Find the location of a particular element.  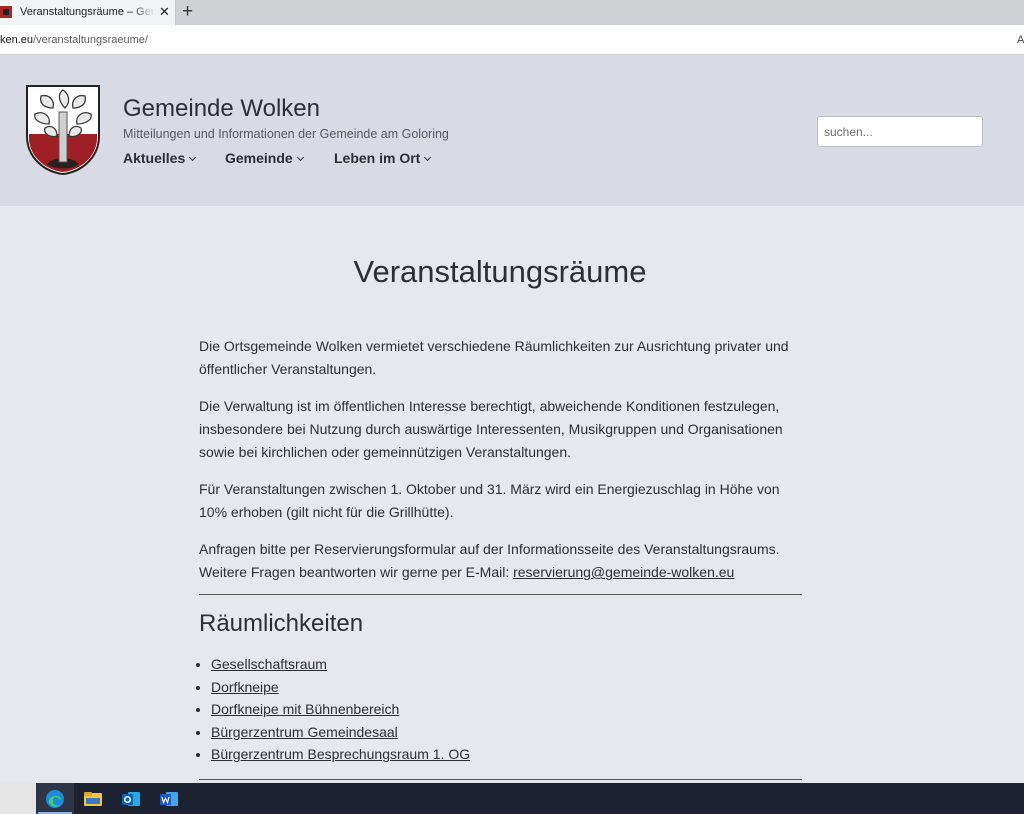

room-link-gemeindesaal: Bürgerzentrum Gemeindesaal is located at coordinates (304, 732).